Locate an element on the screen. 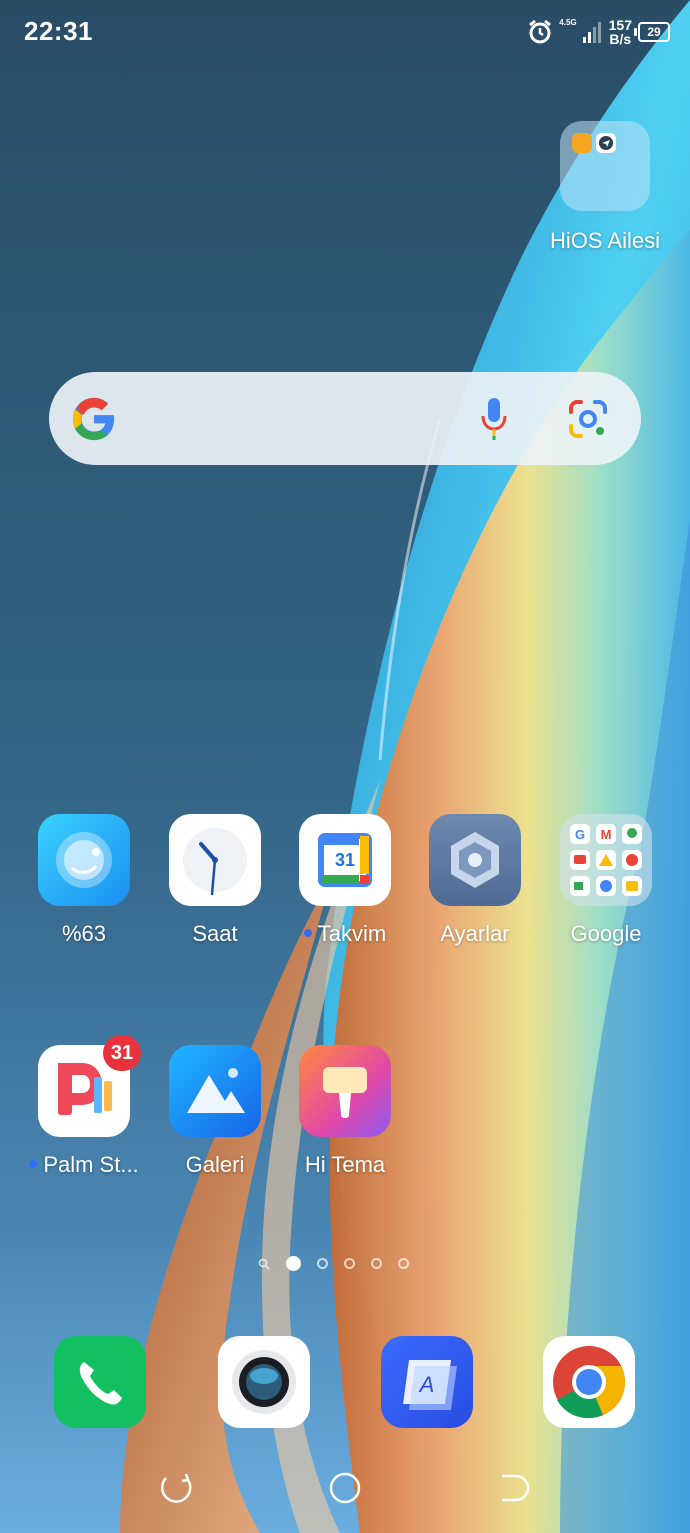 The width and height of the screenshot is (690, 1533). hi-theme-app-icon is located at coordinates (345, 1091).